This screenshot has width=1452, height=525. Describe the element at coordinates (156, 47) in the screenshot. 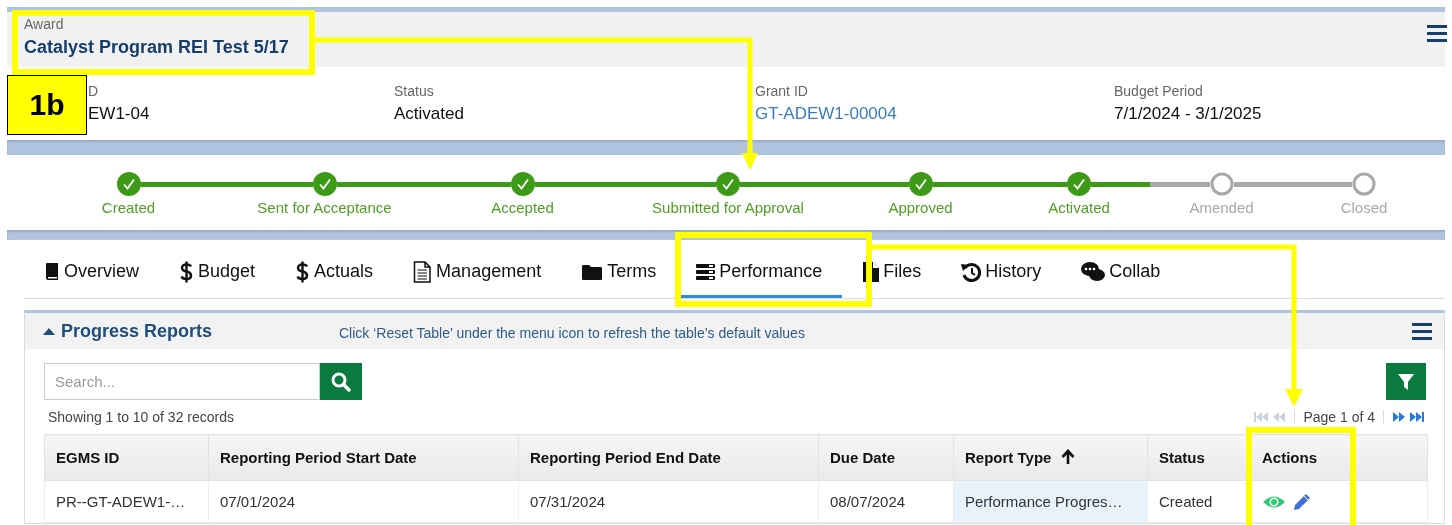

I see `award-title: Catalyst Program REI Test 5/17` at that location.